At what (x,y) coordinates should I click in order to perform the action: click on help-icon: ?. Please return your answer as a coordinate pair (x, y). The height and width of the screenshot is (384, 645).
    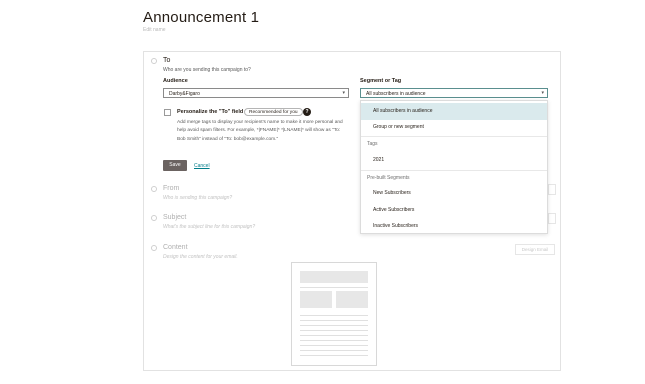
    Looking at the image, I should click on (307, 112).